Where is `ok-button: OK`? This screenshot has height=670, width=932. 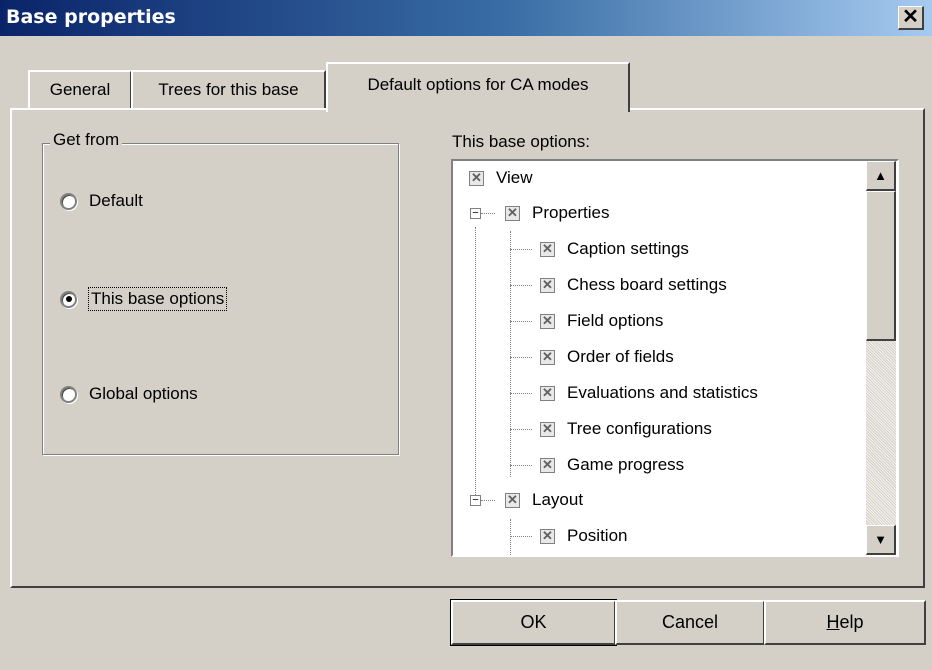
ok-button: OK is located at coordinates (533, 622).